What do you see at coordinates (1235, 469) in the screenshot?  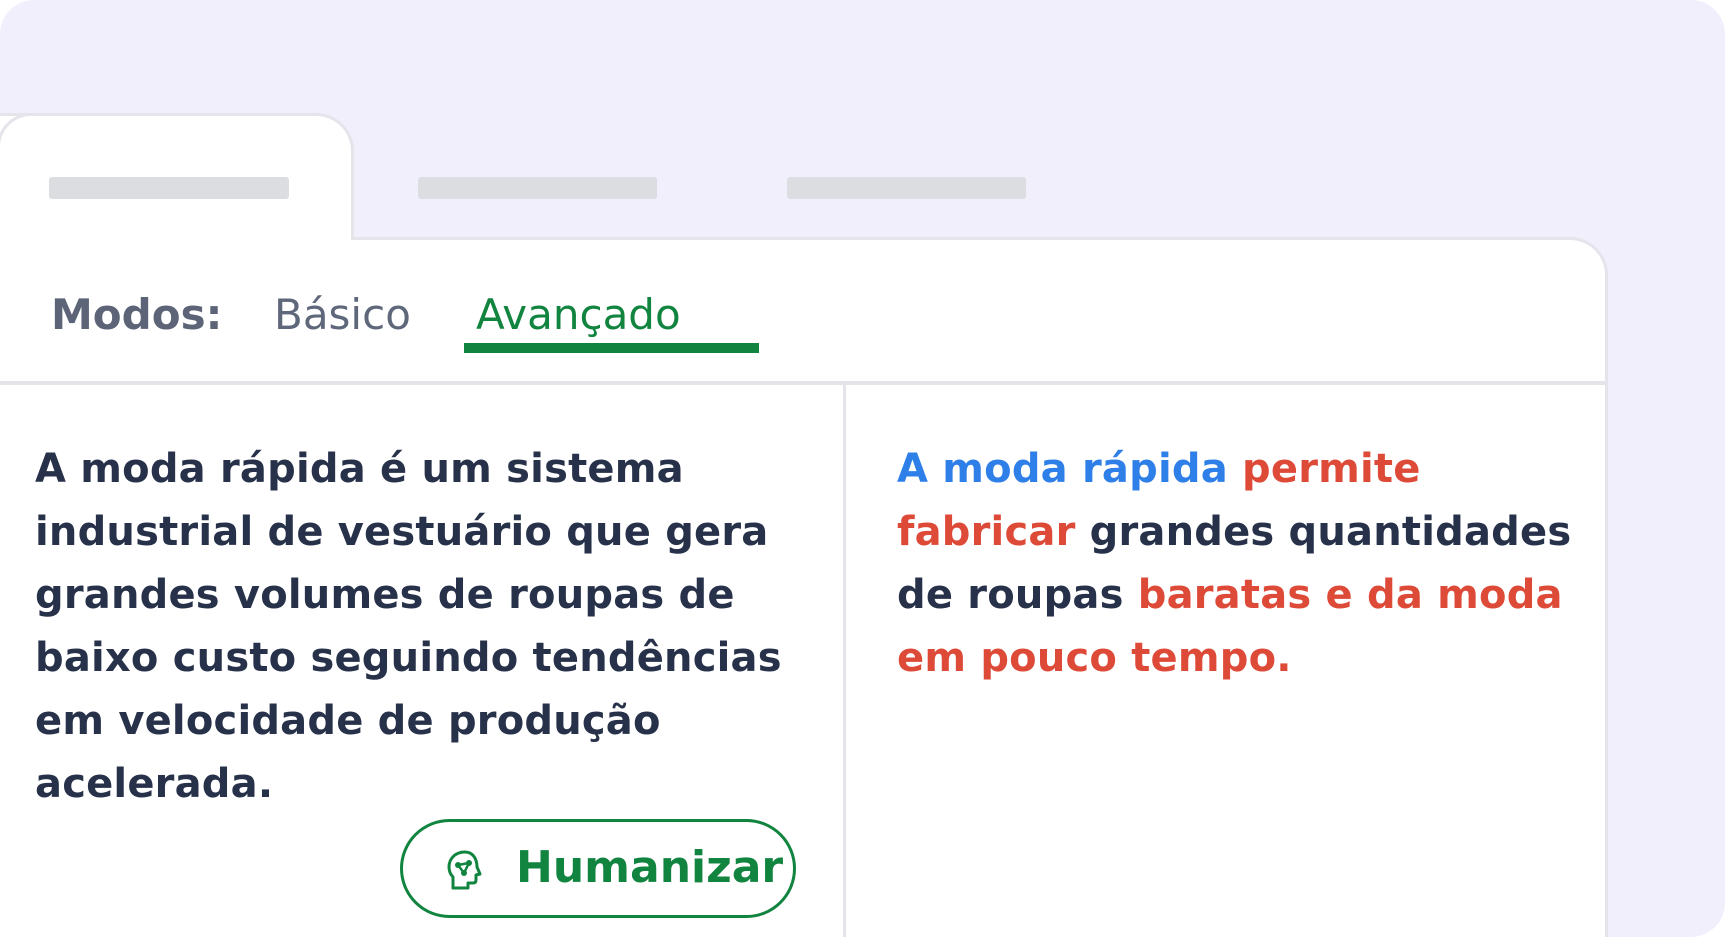 I see `output-segment-space` at bounding box center [1235, 469].